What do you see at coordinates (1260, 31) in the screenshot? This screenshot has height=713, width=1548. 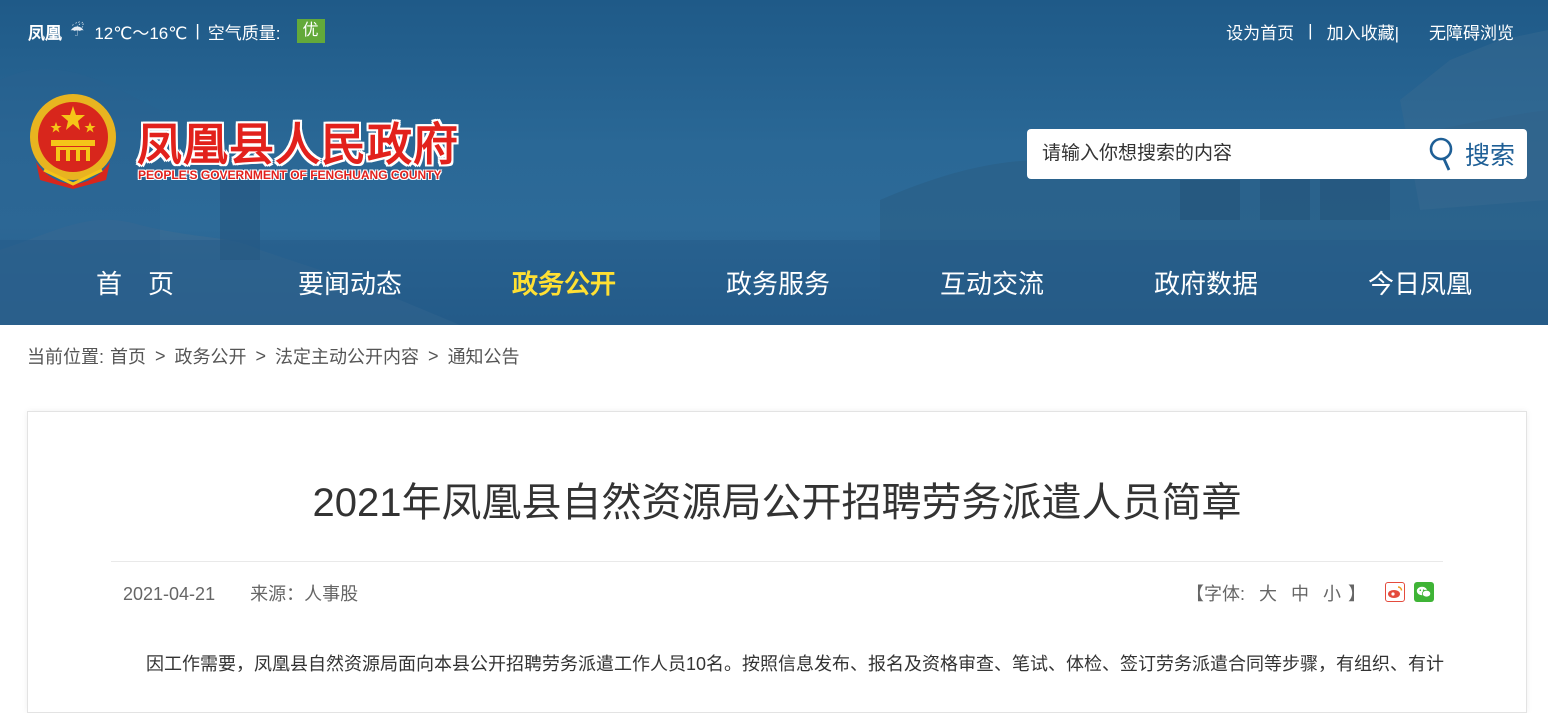 I see `set-homepage-link: 设为首页` at bounding box center [1260, 31].